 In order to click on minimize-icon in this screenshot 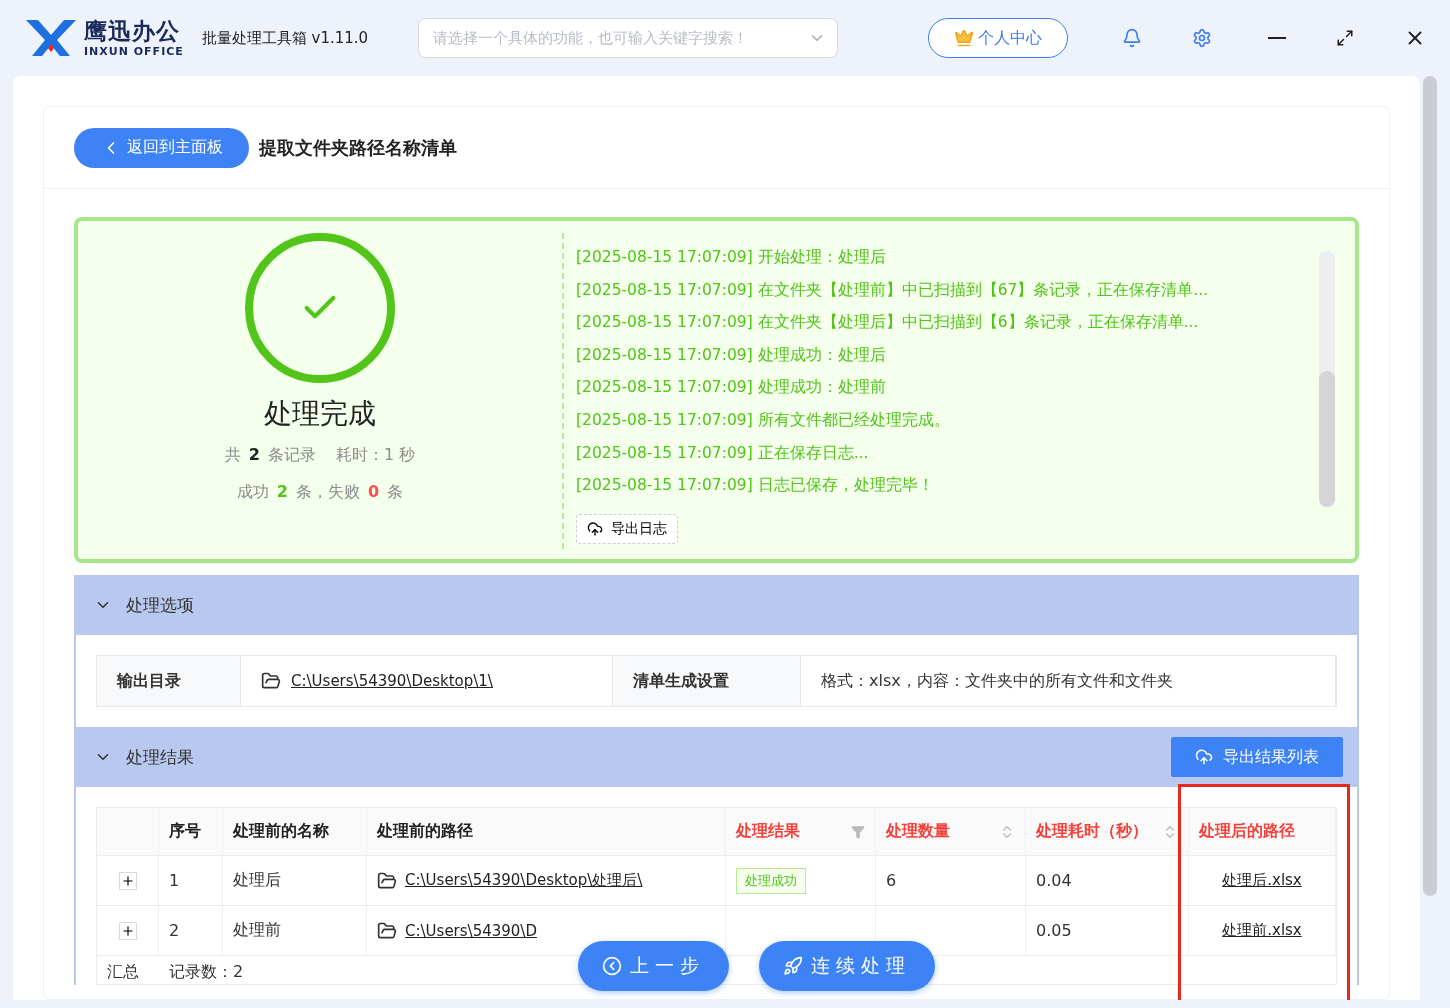, I will do `click(1277, 38)`.